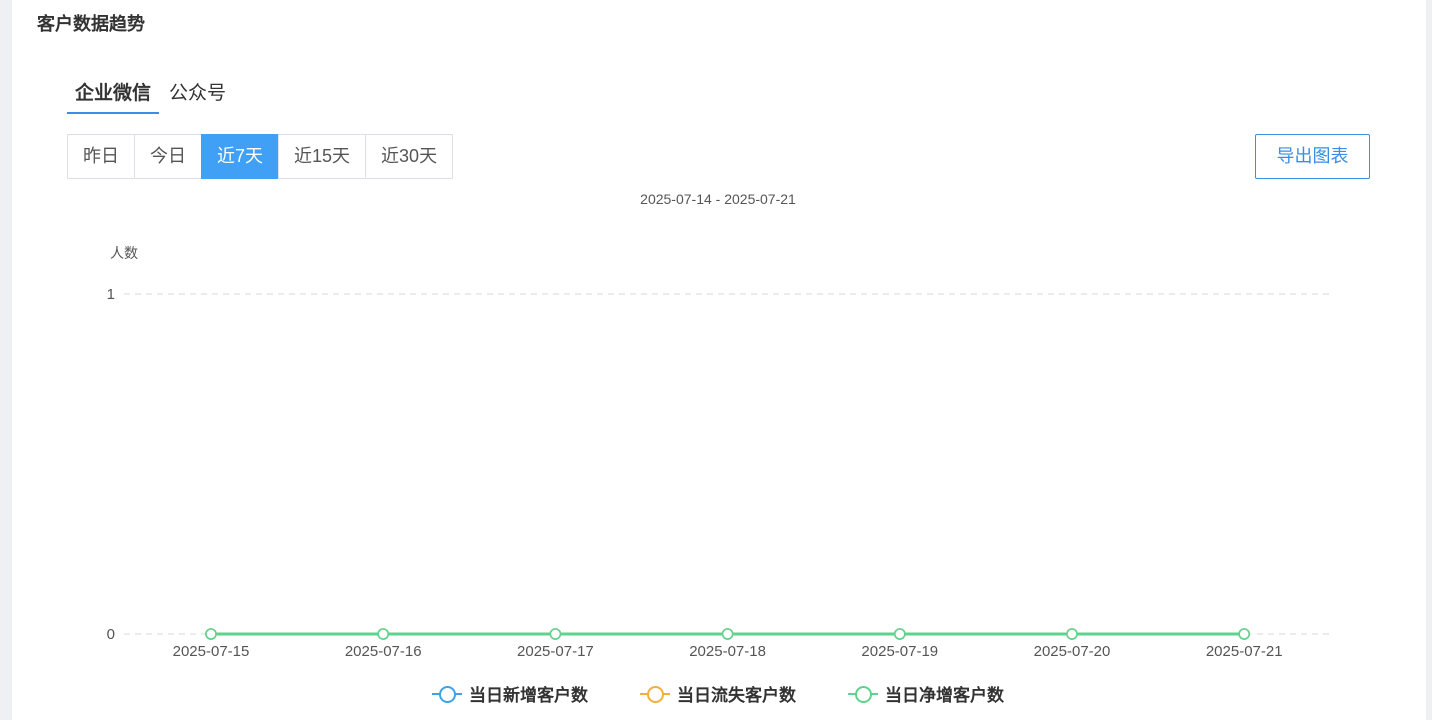 This screenshot has width=1432, height=720. I want to click on x-tick-label: 2025-07-20, so click(1072, 651).